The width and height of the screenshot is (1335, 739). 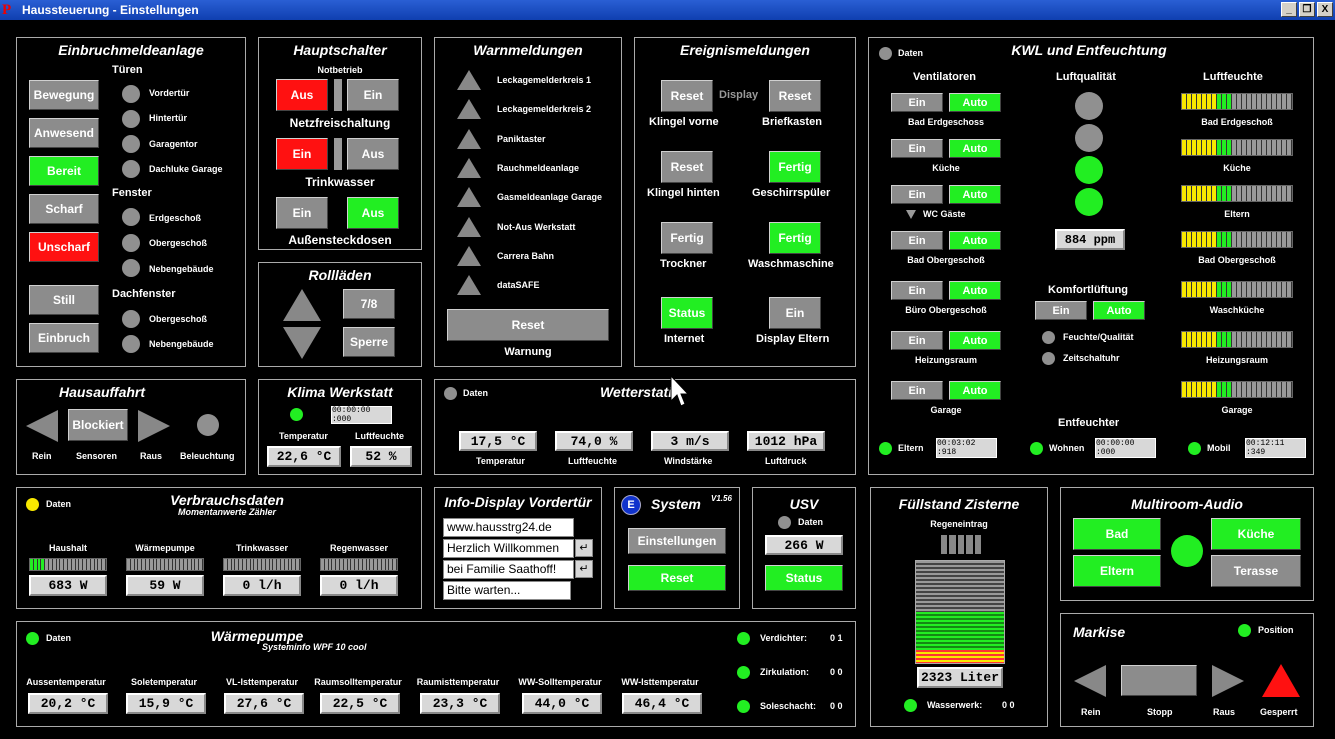 What do you see at coordinates (687, 313) in the screenshot?
I see `internet-status-button: Status` at bounding box center [687, 313].